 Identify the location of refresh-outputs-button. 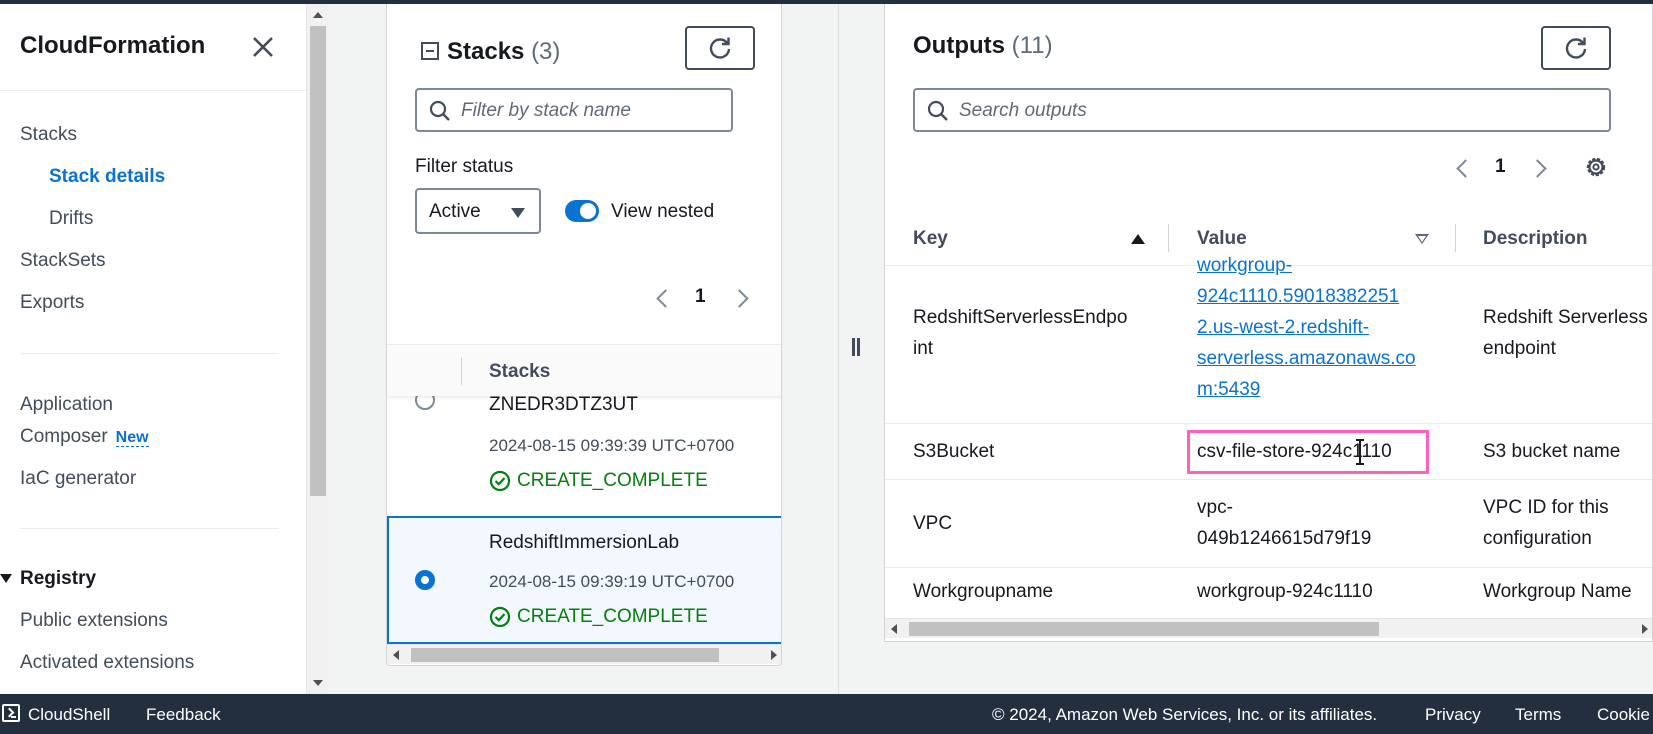
(1576, 48).